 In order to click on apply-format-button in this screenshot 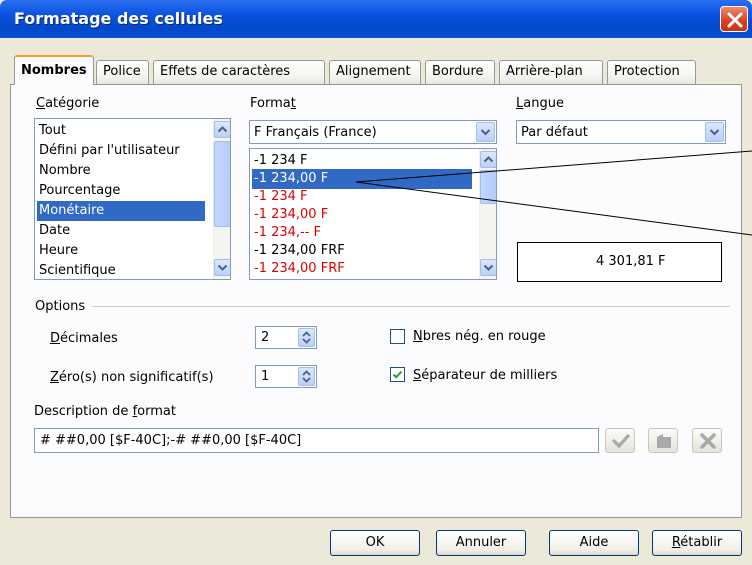, I will do `click(620, 440)`.